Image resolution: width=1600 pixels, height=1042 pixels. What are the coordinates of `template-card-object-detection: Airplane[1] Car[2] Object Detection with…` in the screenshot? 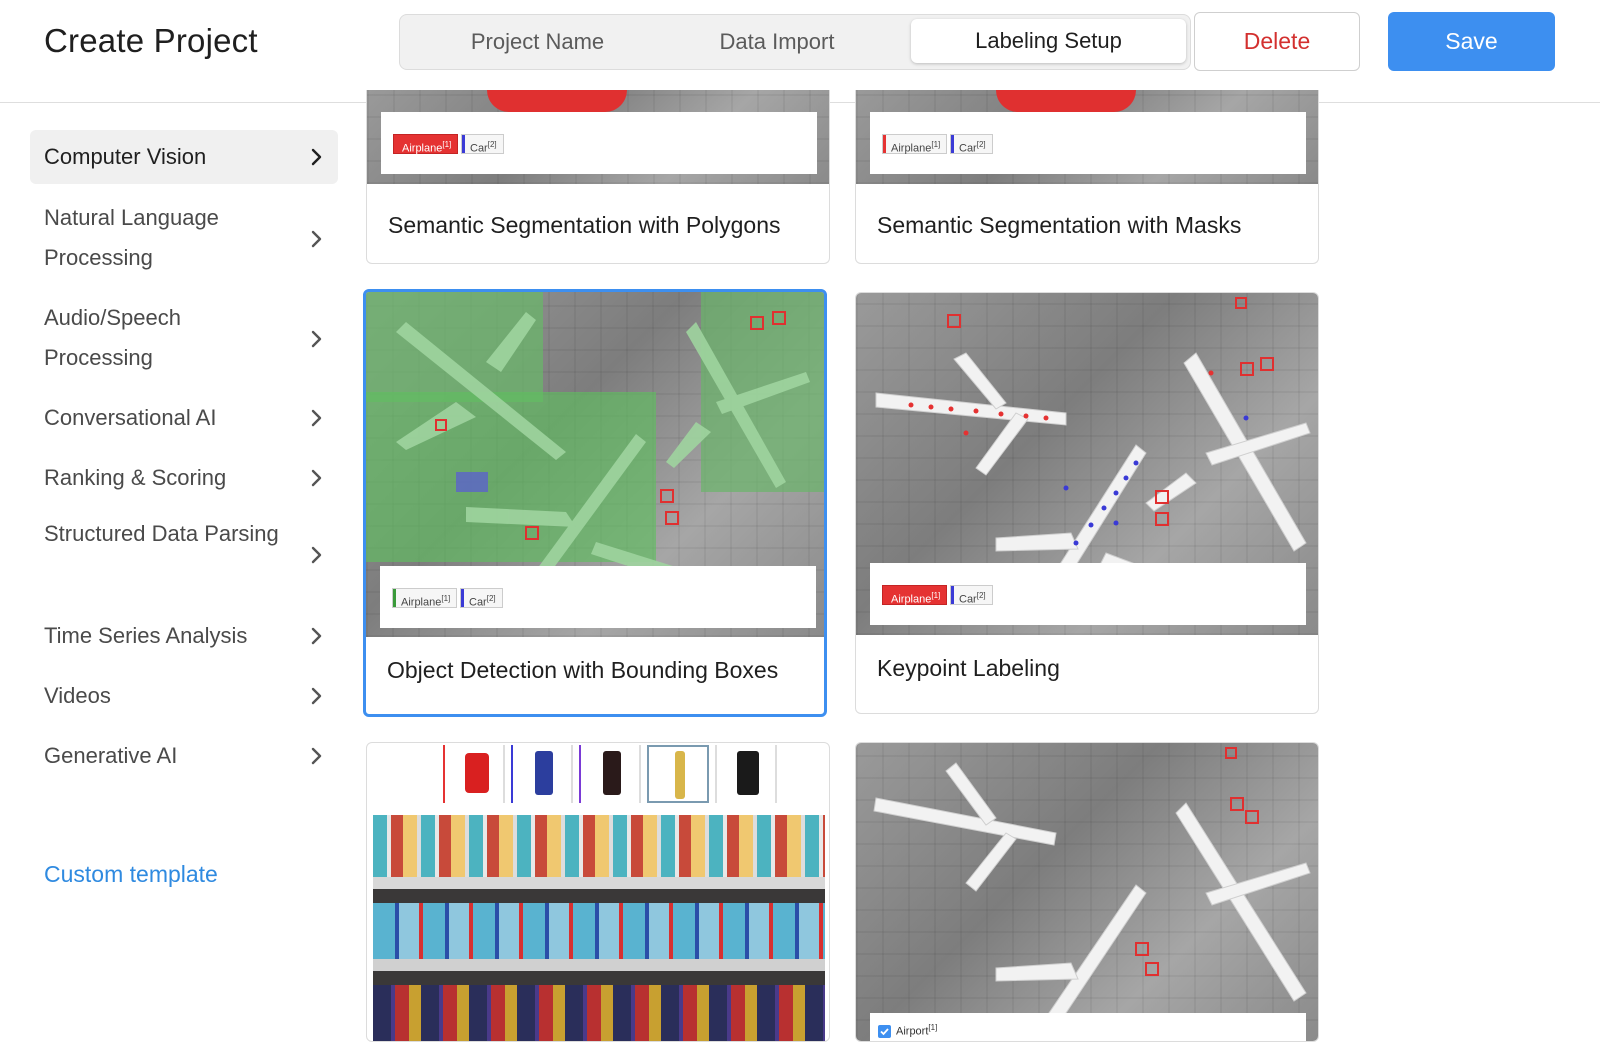 It's located at (595, 503).